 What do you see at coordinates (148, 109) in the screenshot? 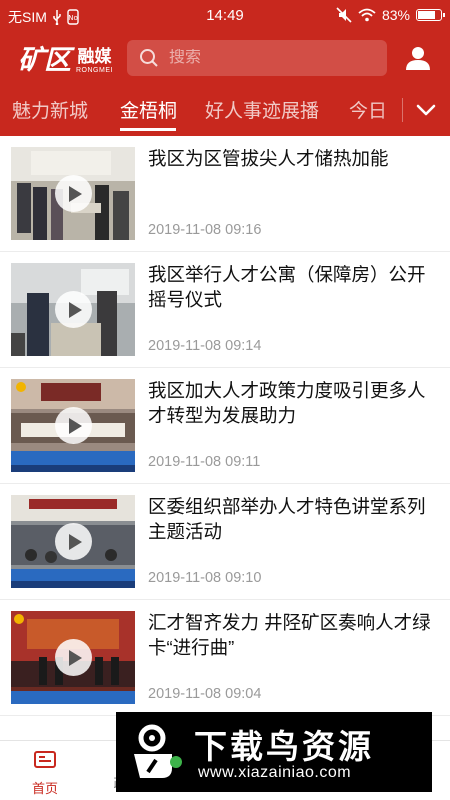
I see `tab-jin-wutong: 金梧桐` at bounding box center [148, 109].